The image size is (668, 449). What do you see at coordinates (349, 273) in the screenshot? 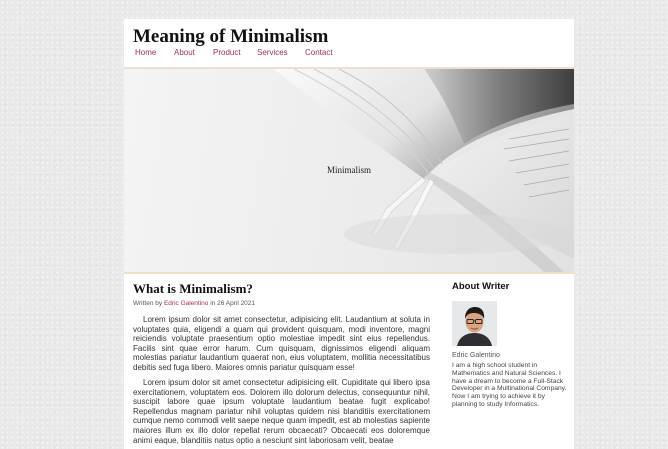
I see `hero-divider` at bounding box center [349, 273].